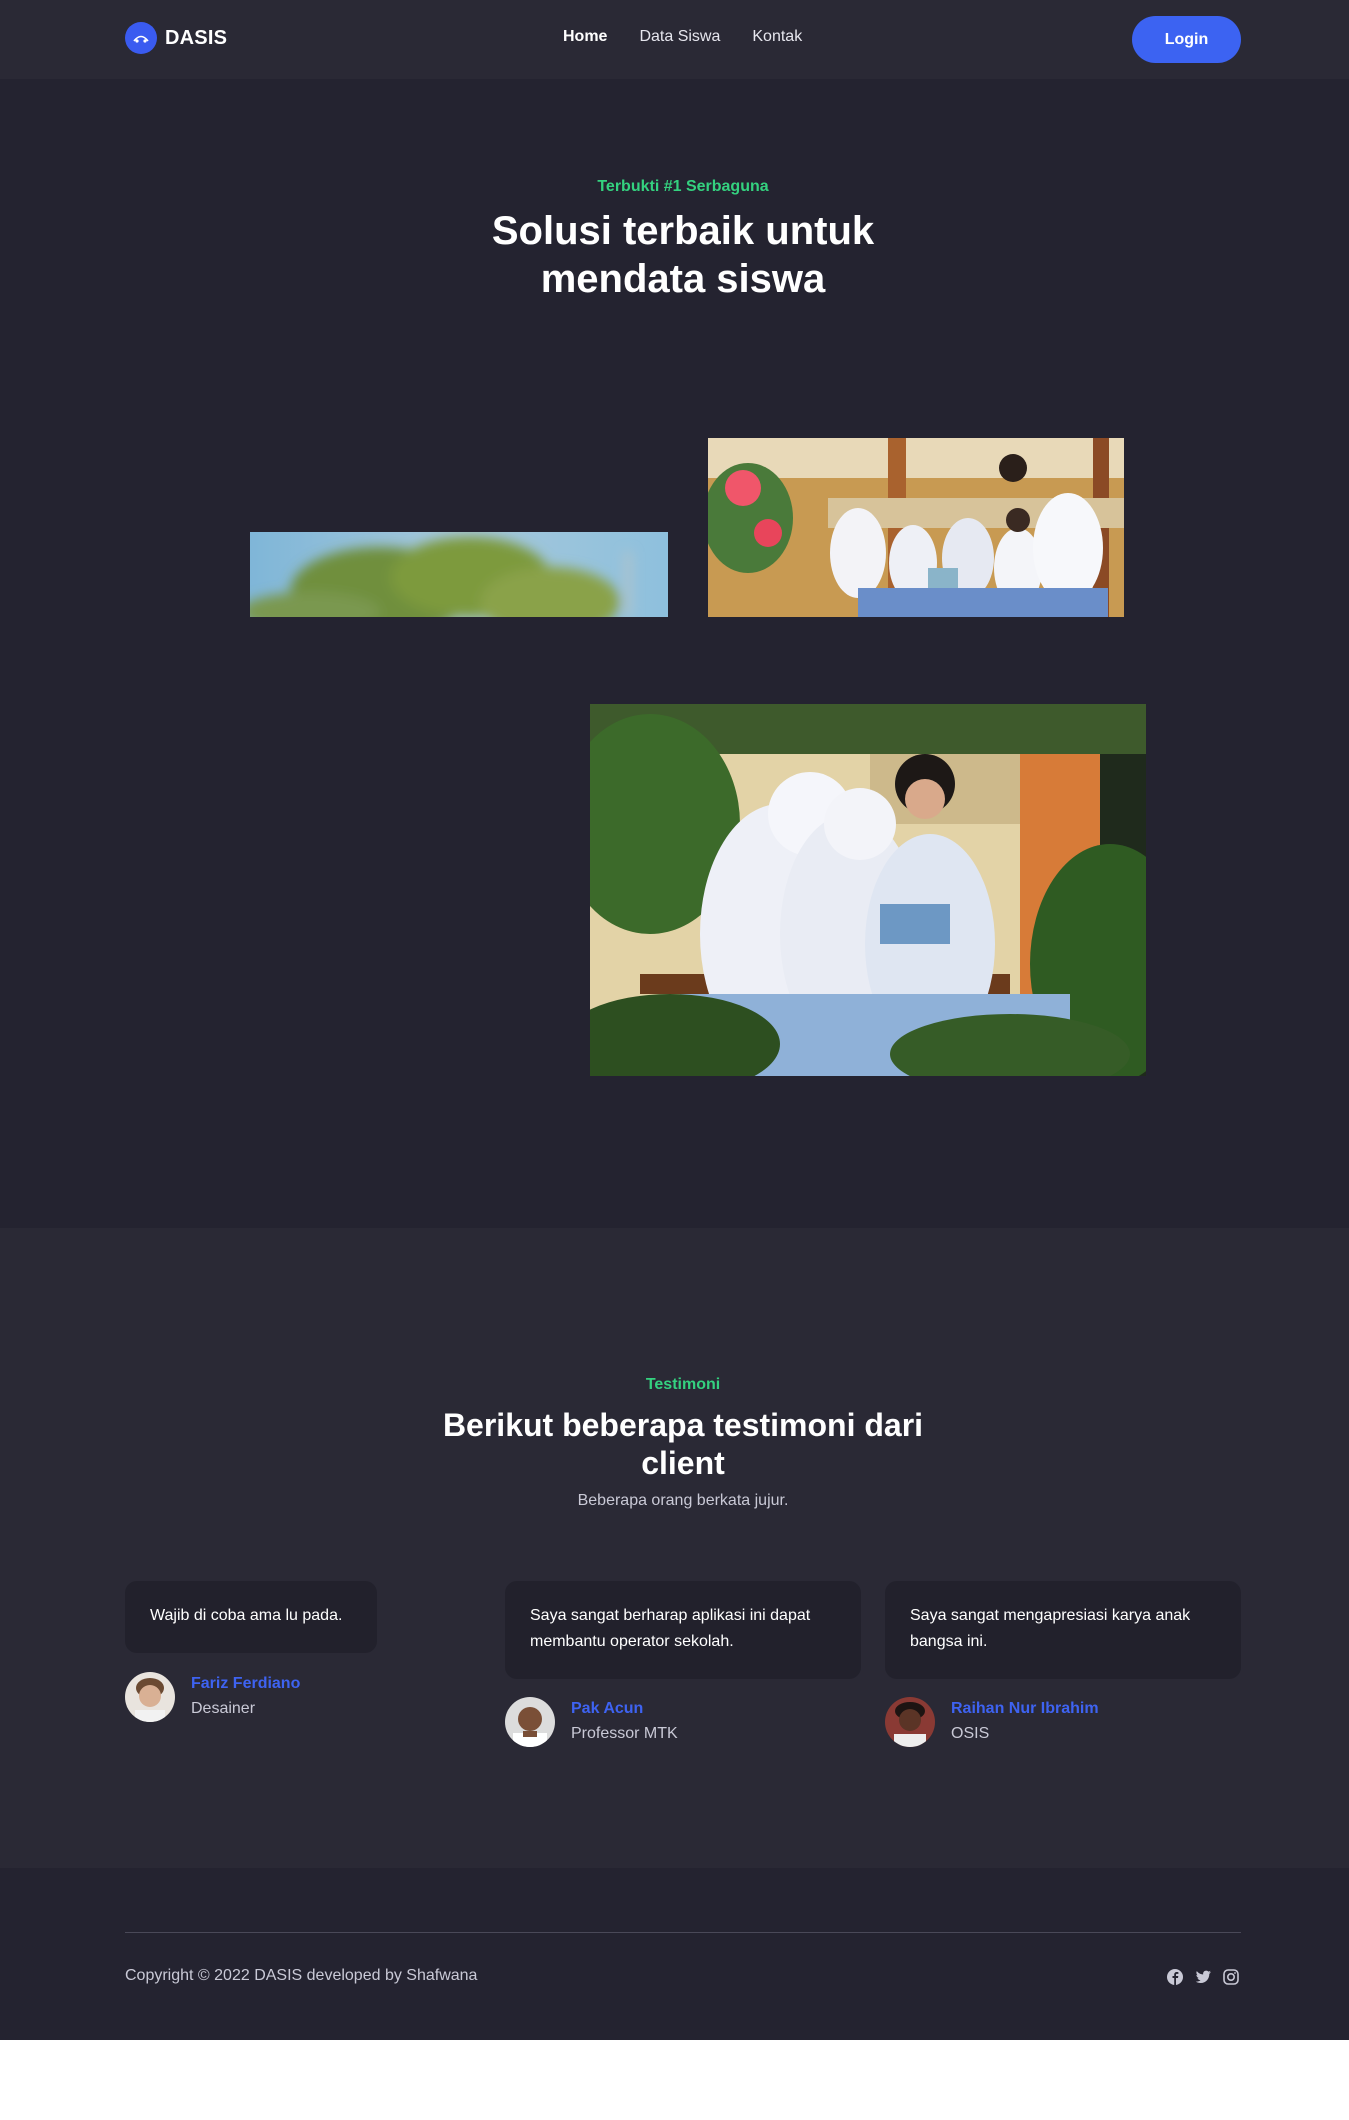 Image resolution: width=1349 pixels, height=2120 pixels. I want to click on hero-photo-students-group, so click(916, 527).